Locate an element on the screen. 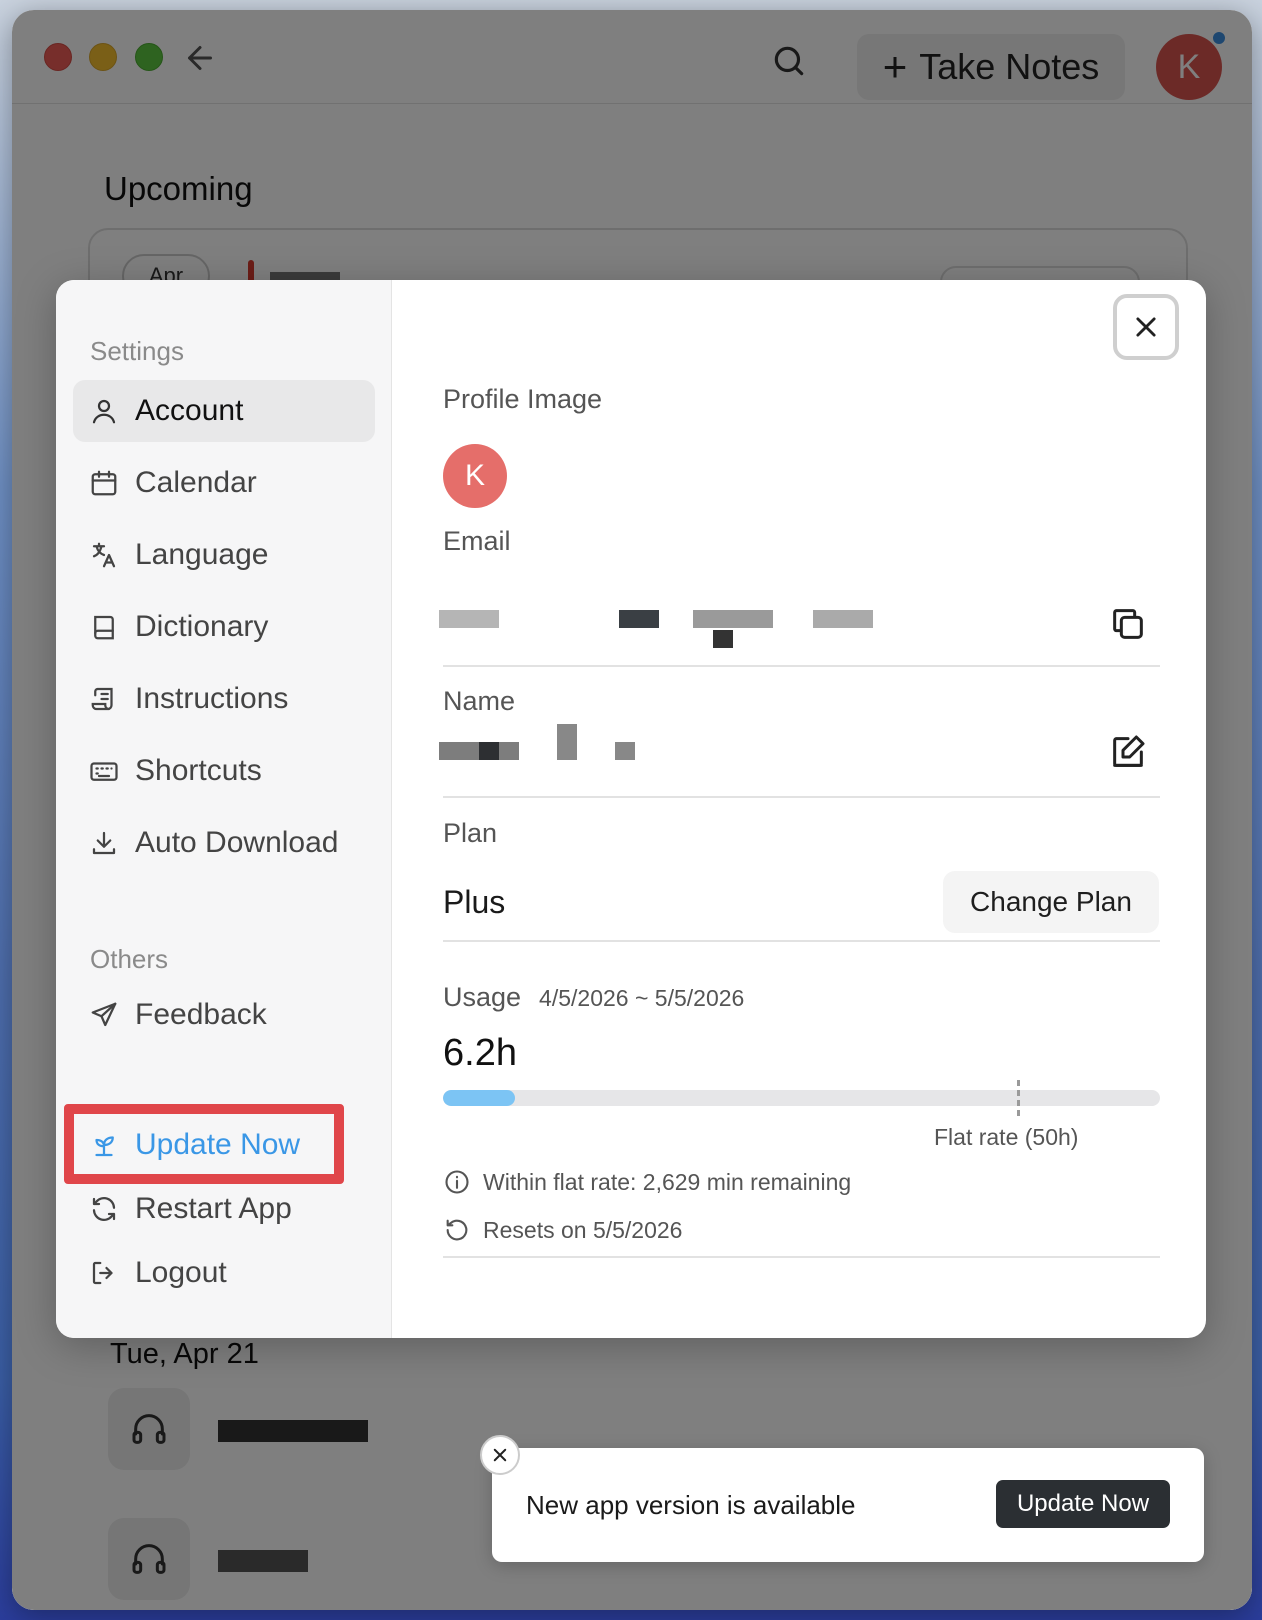 This screenshot has height=1620, width=1262. section-label-others: Others is located at coordinates (129, 959).